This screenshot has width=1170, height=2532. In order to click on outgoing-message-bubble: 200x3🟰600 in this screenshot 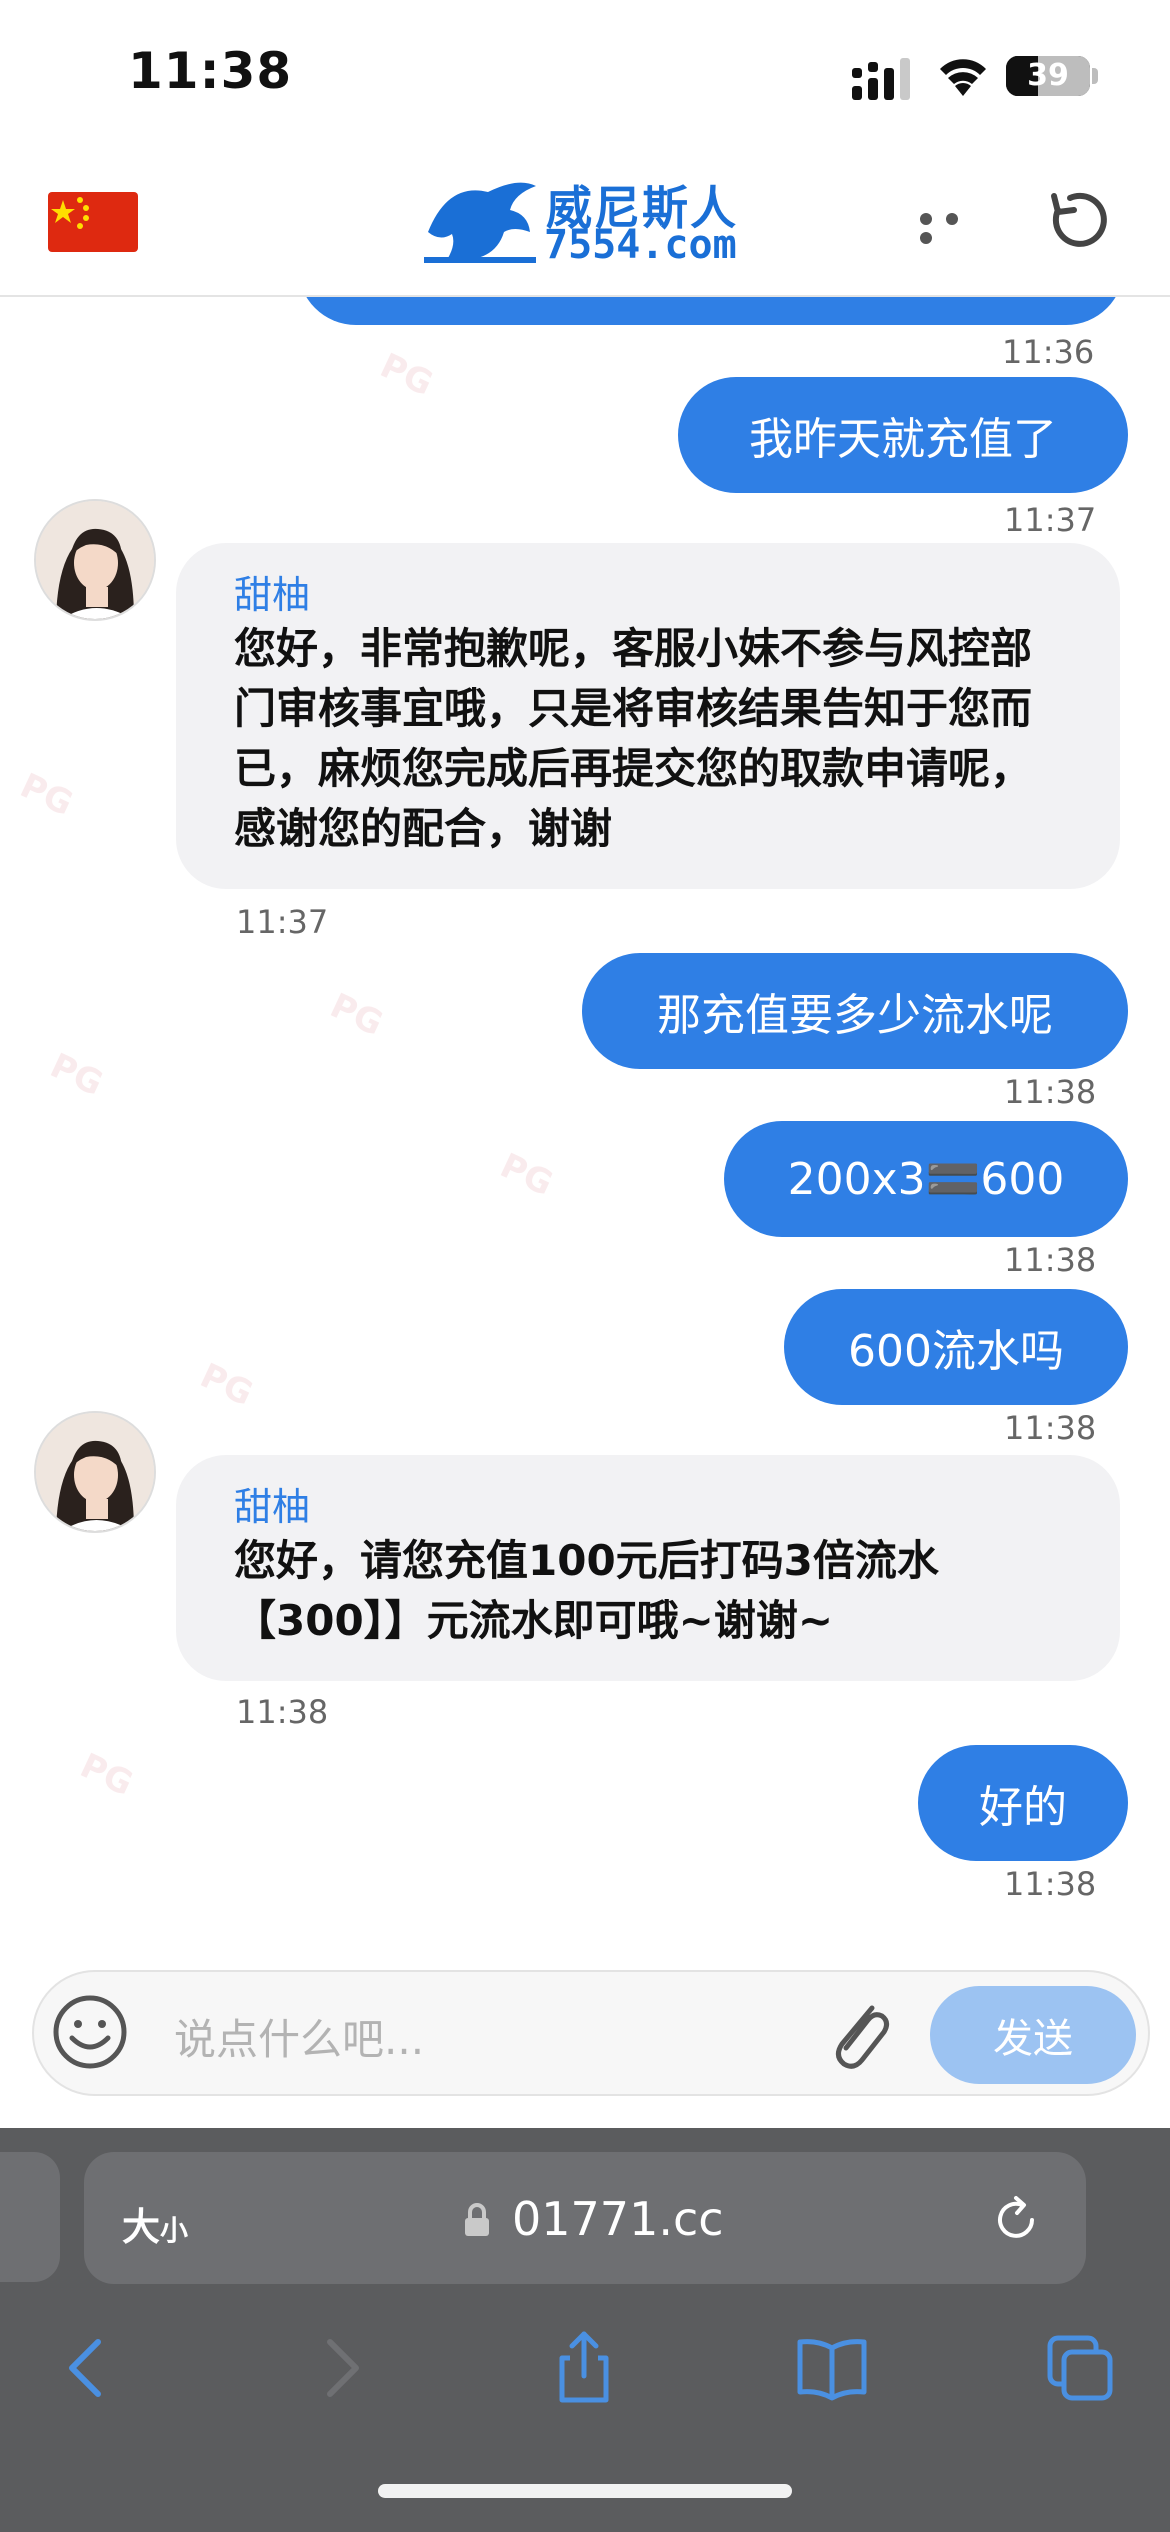, I will do `click(926, 1179)`.